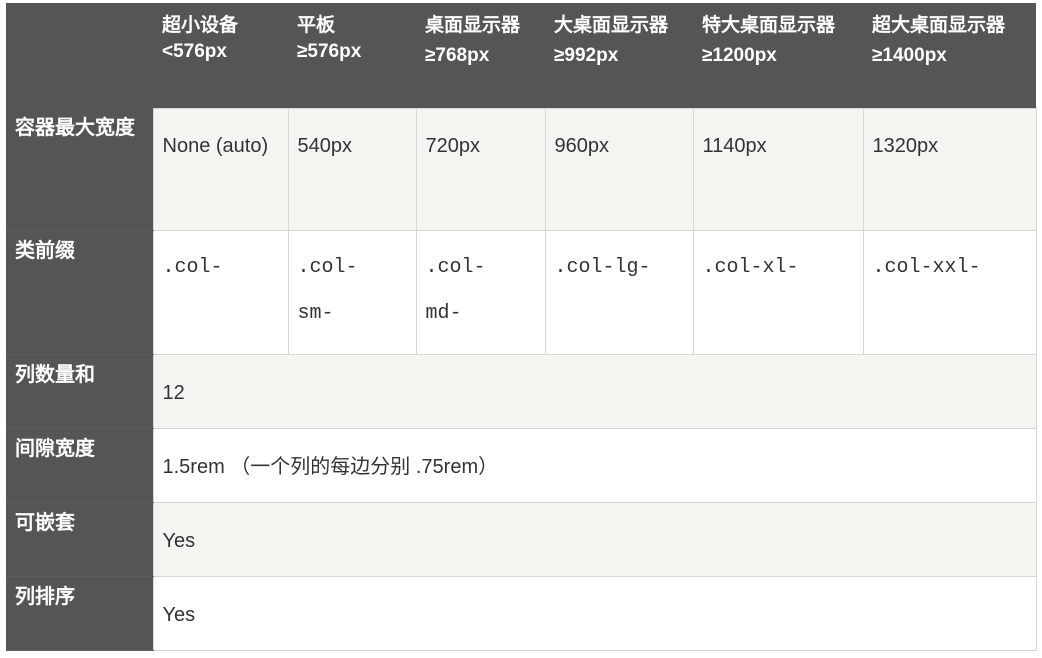 The height and width of the screenshot is (658, 1042). What do you see at coordinates (194, 51) in the screenshot?
I see `column-header-size: <576px` at bounding box center [194, 51].